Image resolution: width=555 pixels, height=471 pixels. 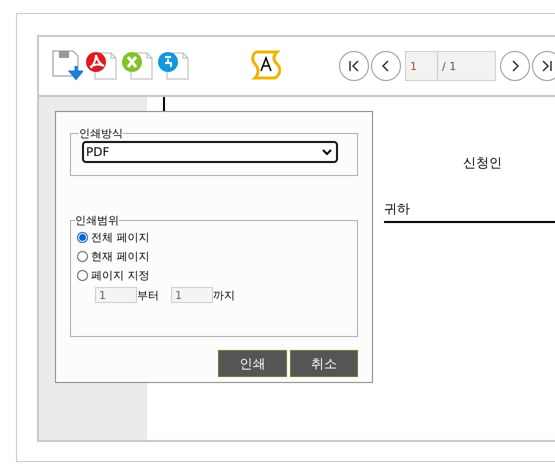 I want to click on first-page-button, so click(x=354, y=66).